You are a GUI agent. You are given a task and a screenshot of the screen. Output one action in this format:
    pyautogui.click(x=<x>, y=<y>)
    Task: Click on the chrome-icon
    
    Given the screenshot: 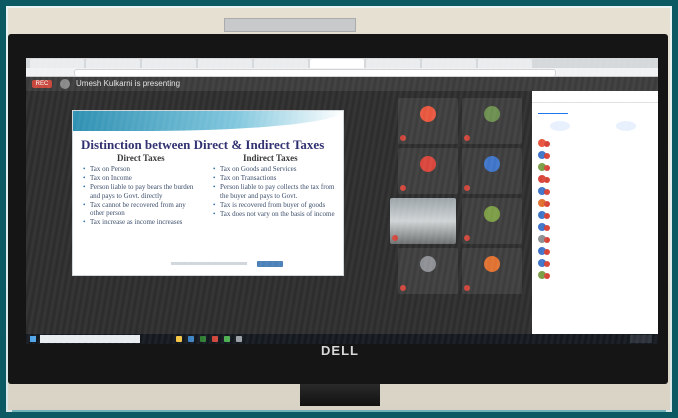 What is the action you would take?
    pyautogui.click(x=227, y=339)
    